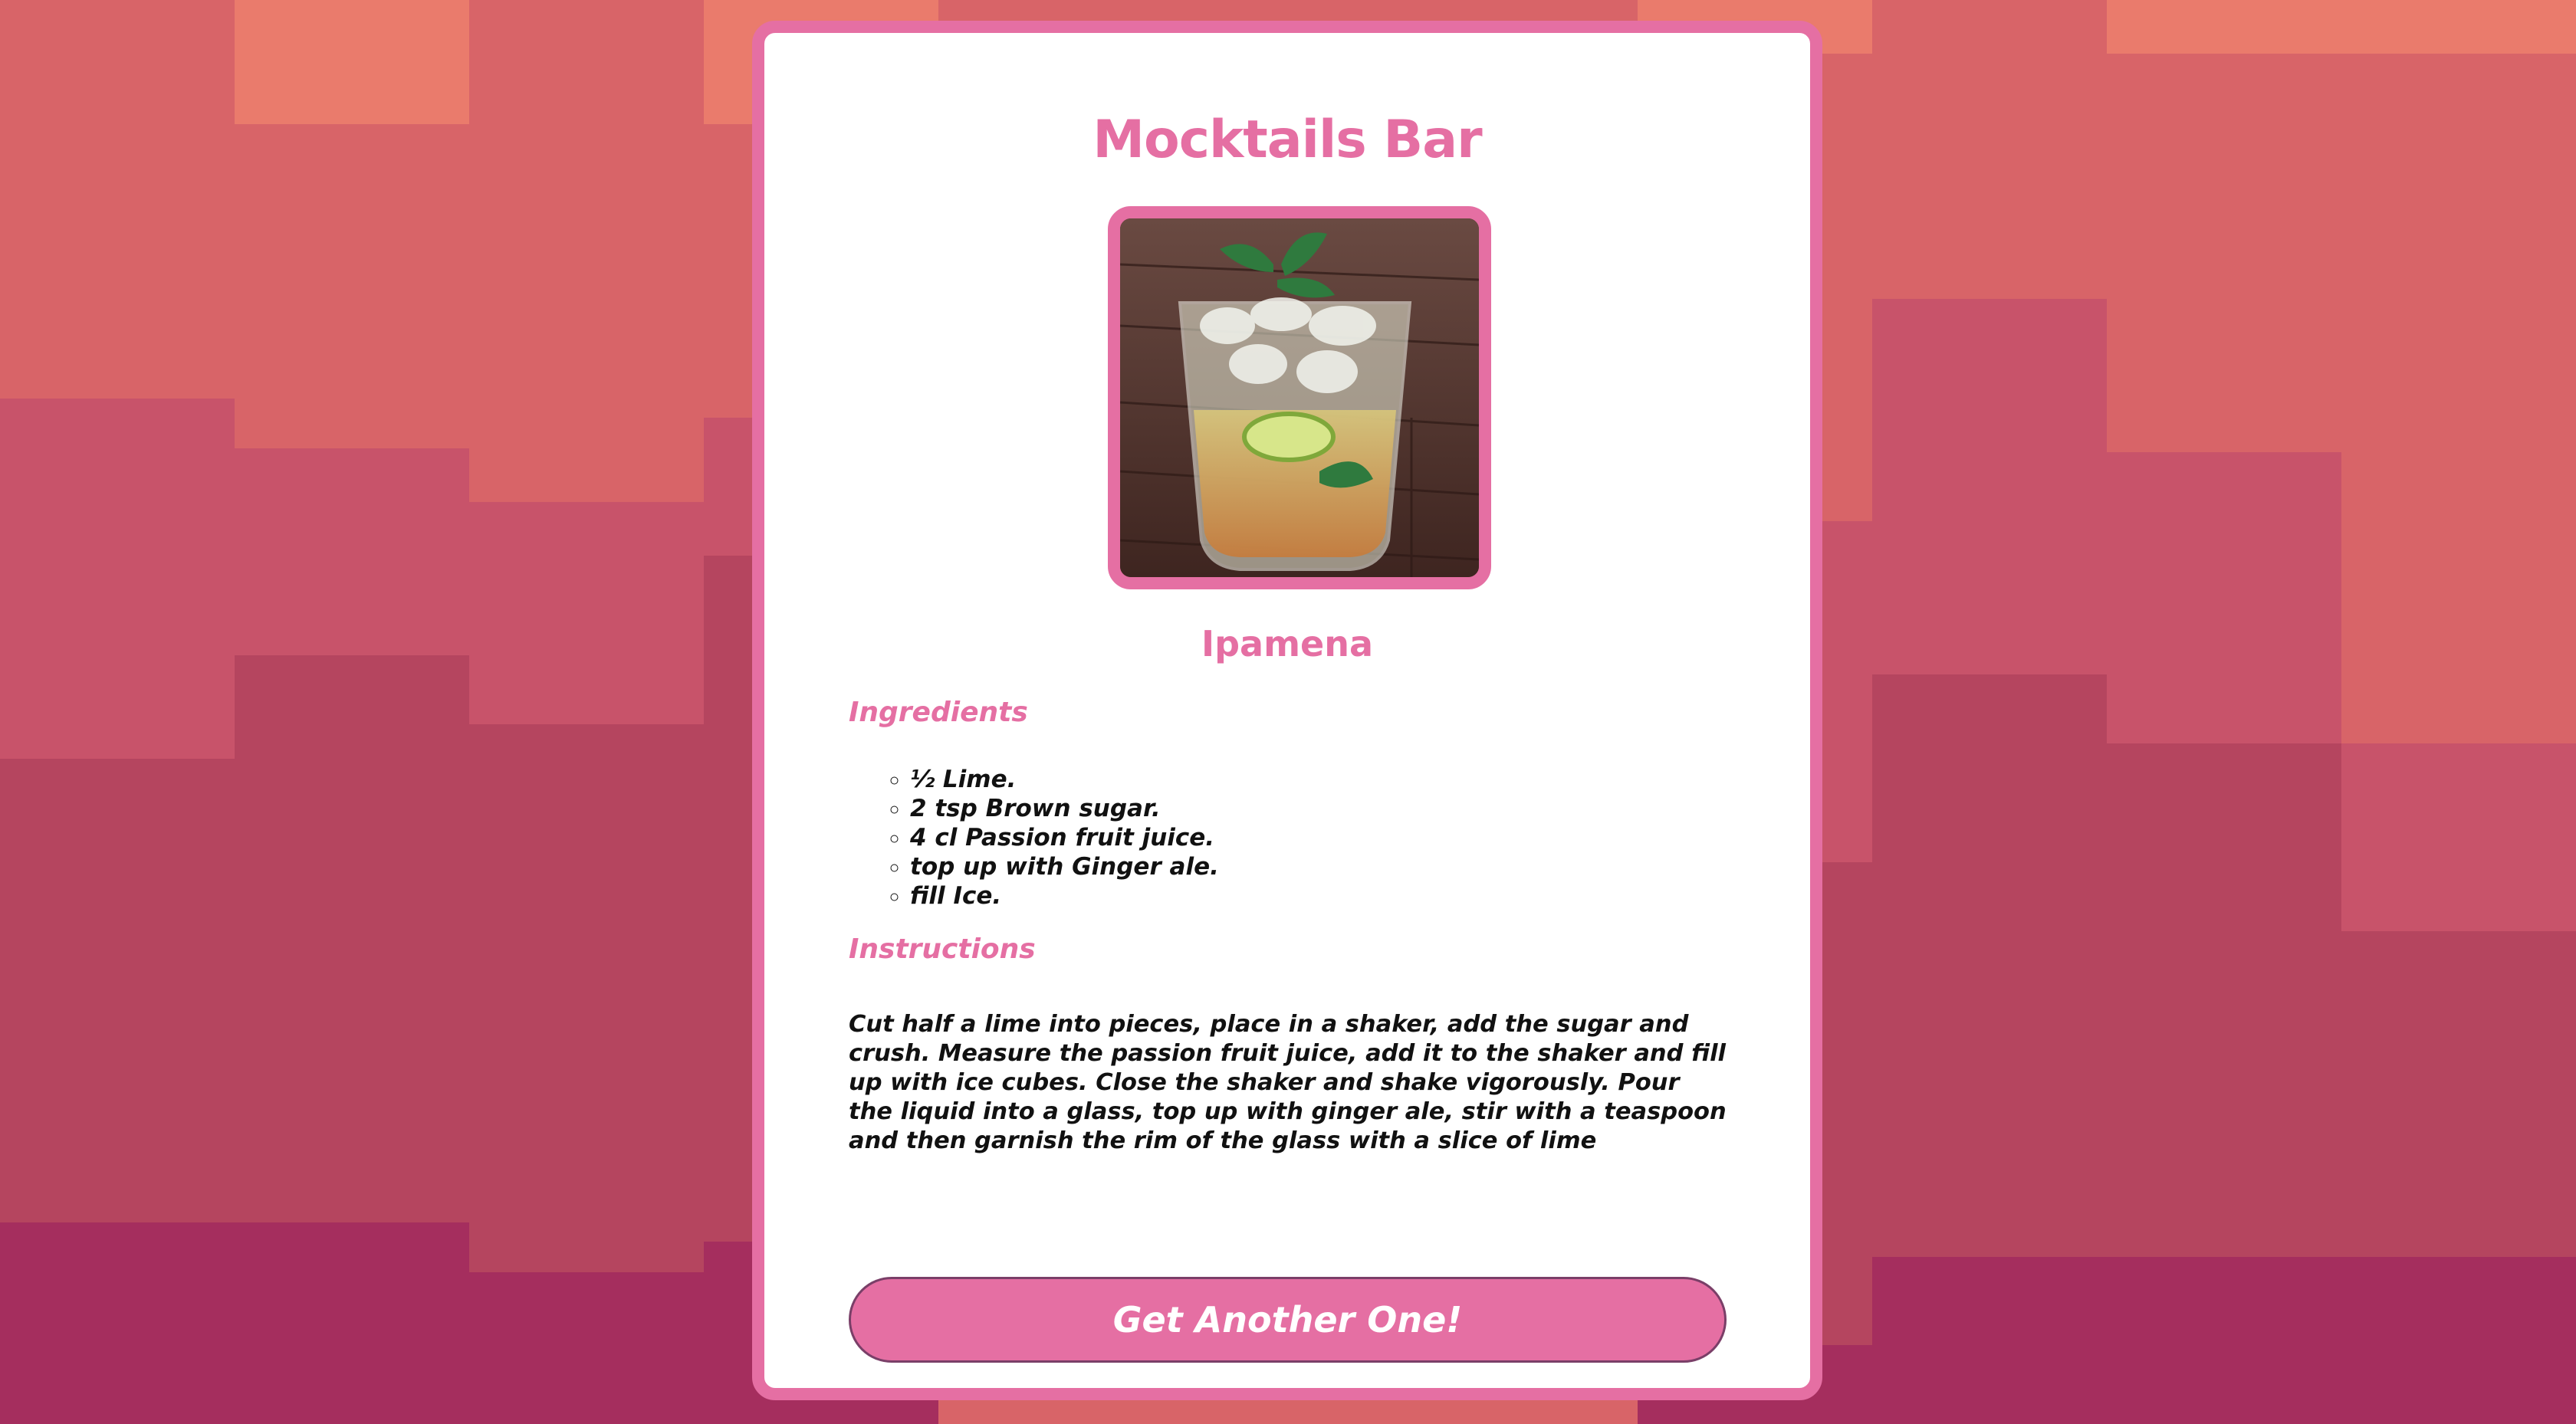  Describe the element at coordinates (939, 712) in the screenshot. I see `ingredients-heading: Ingredients` at that location.